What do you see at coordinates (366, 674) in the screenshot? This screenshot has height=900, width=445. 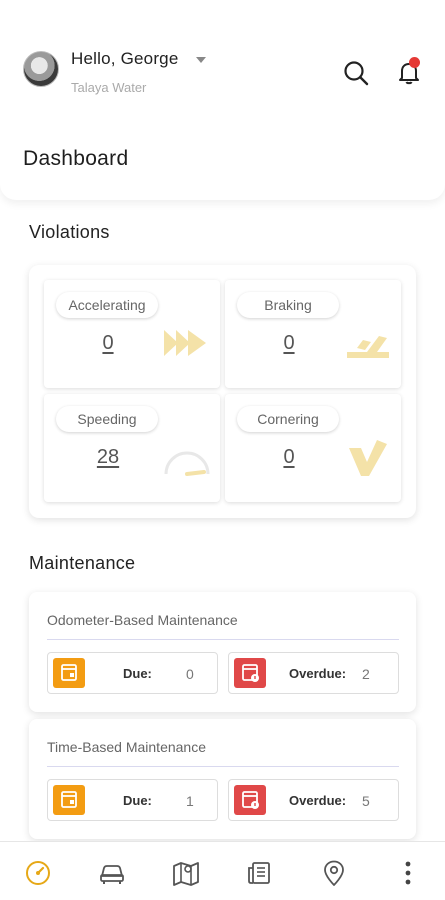 I see `overdue-value: 2` at bounding box center [366, 674].